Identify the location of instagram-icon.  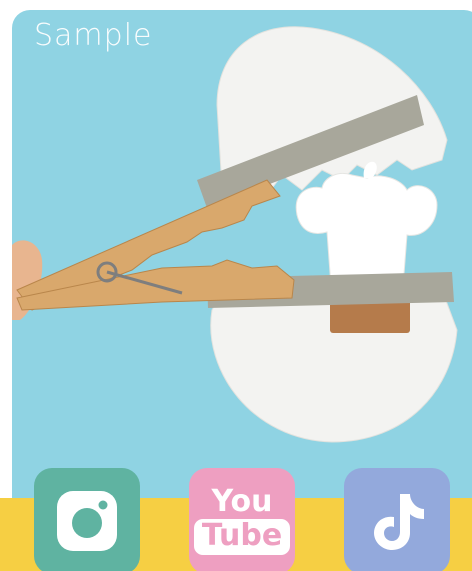
(87, 521).